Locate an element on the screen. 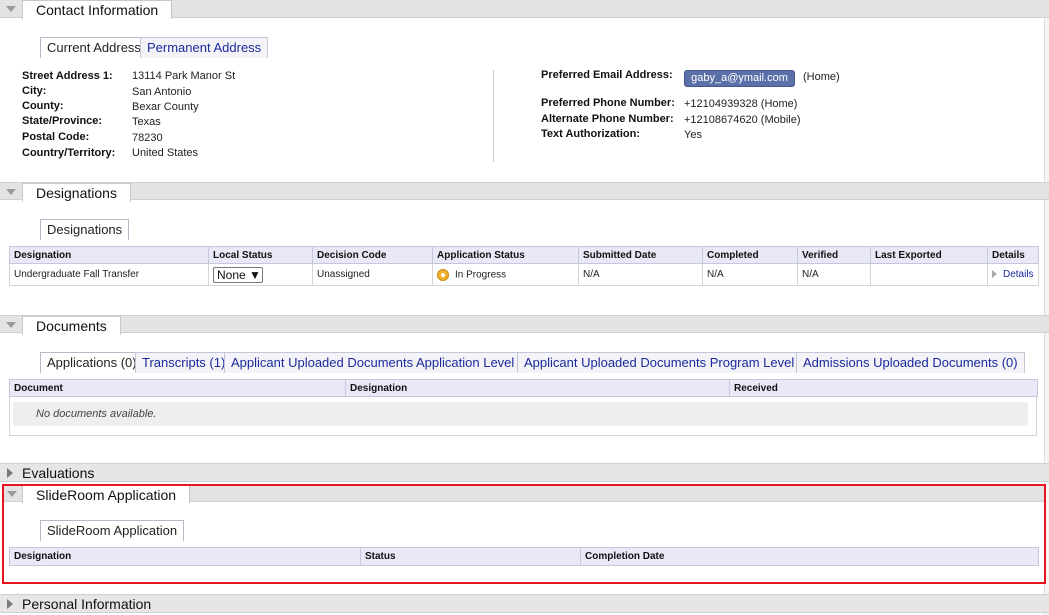 This screenshot has width=1049, height=615. col-completion-date: Completion Date is located at coordinates (809, 556).